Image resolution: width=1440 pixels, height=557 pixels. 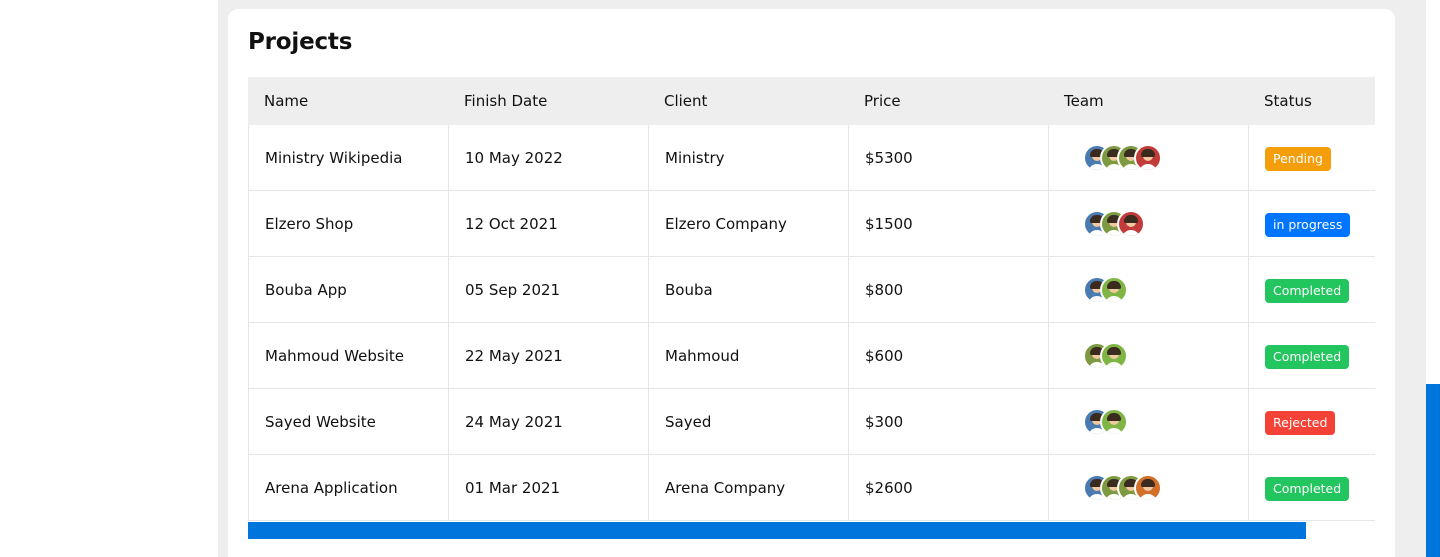 What do you see at coordinates (548, 488) in the screenshot?
I see `cell-finish-date: 01 Mar 2021` at bounding box center [548, 488].